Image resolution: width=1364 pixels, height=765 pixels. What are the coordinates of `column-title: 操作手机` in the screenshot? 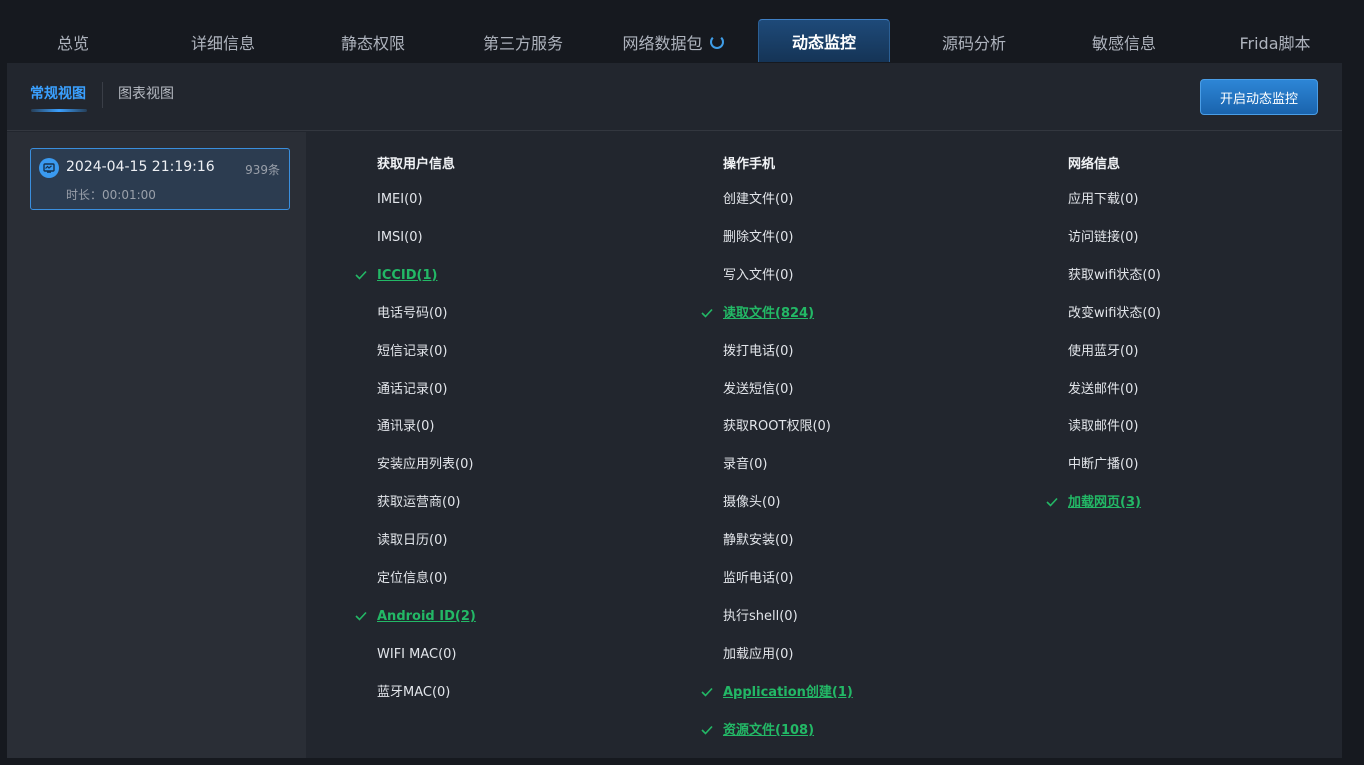 It's located at (749, 164).